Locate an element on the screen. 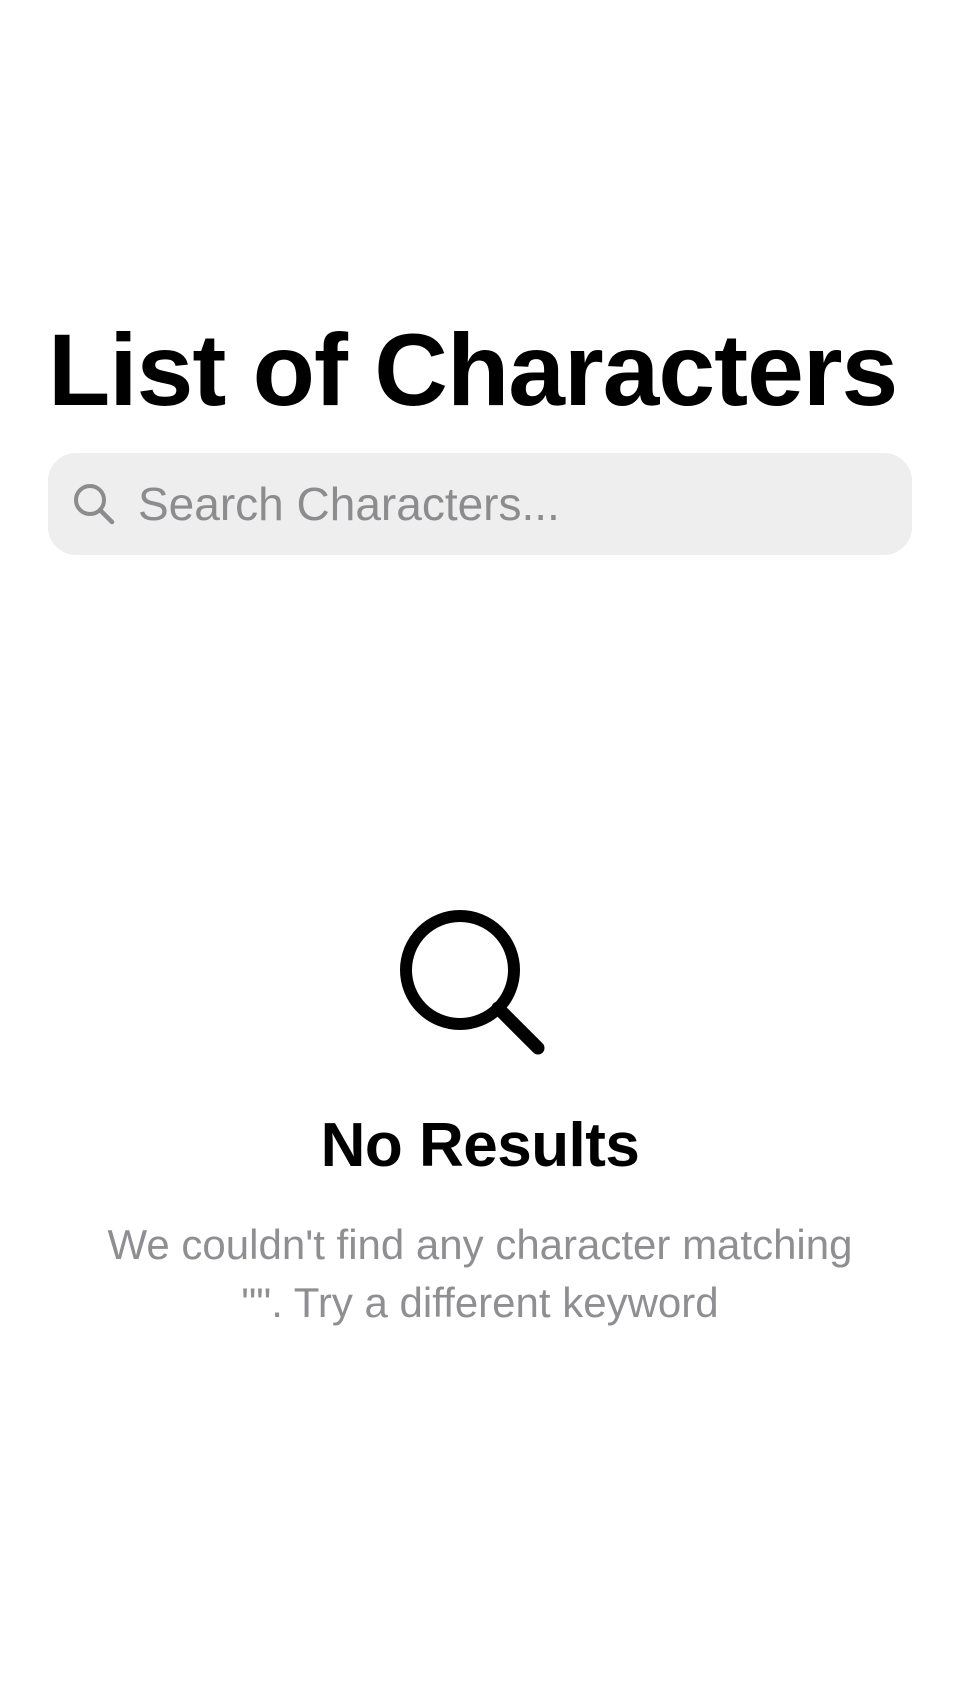 This screenshot has height=1704, width=960. search-input is located at coordinates (513, 504).